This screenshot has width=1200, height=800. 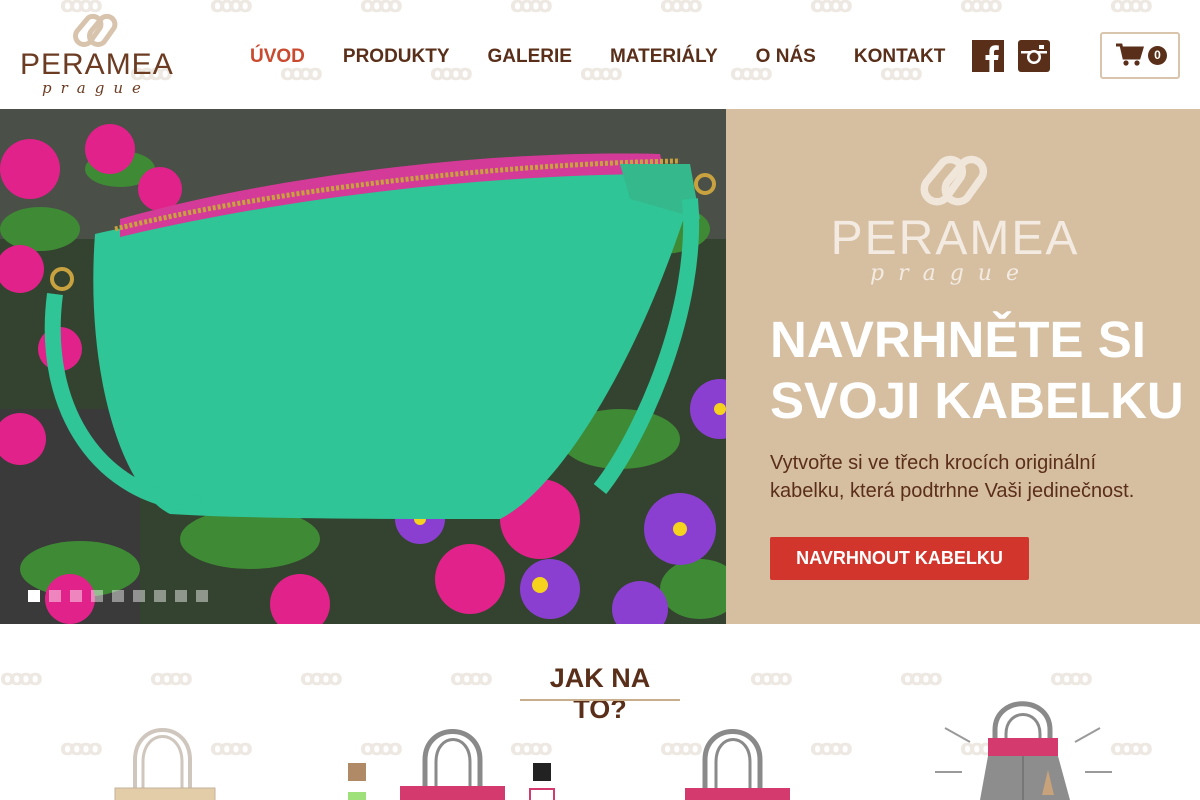 What do you see at coordinates (530, 57) in the screenshot?
I see `nav-item-galerie: GALERIE` at bounding box center [530, 57].